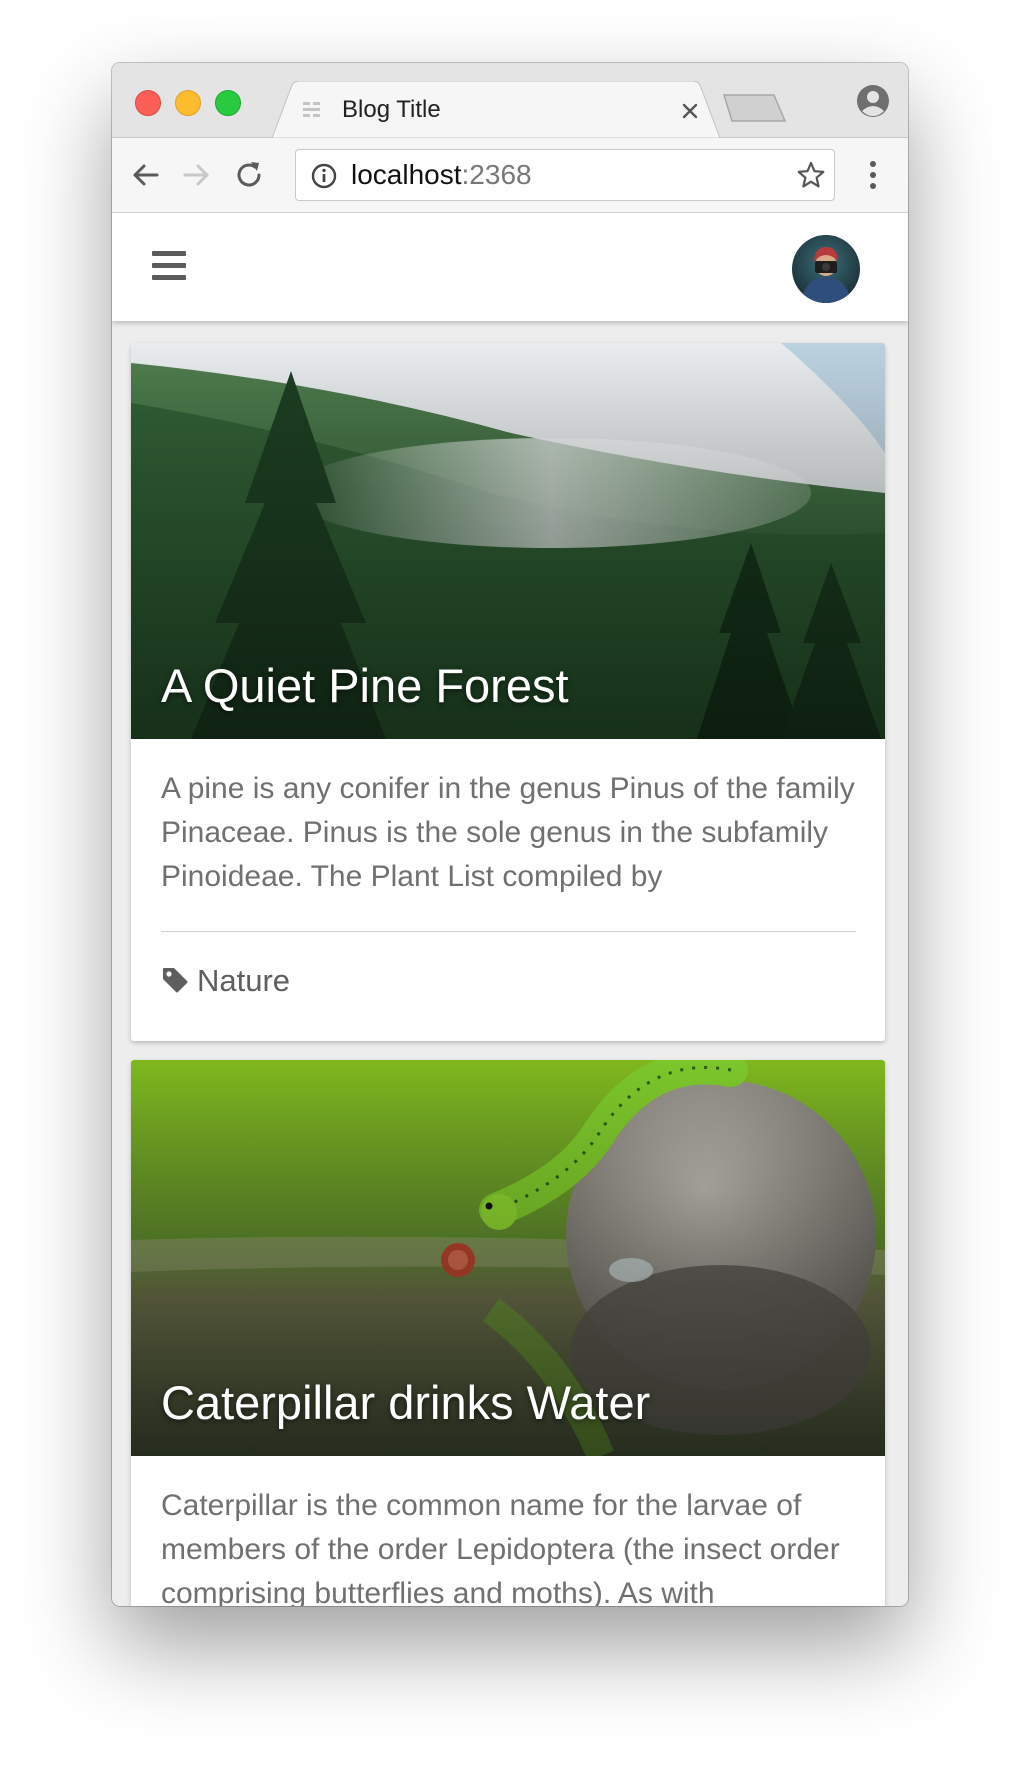 This screenshot has width=1024, height=1770. What do you see at coordinates (324, 176) in the screenshot?
I see `info-icon` at bounding box center [324, 176].